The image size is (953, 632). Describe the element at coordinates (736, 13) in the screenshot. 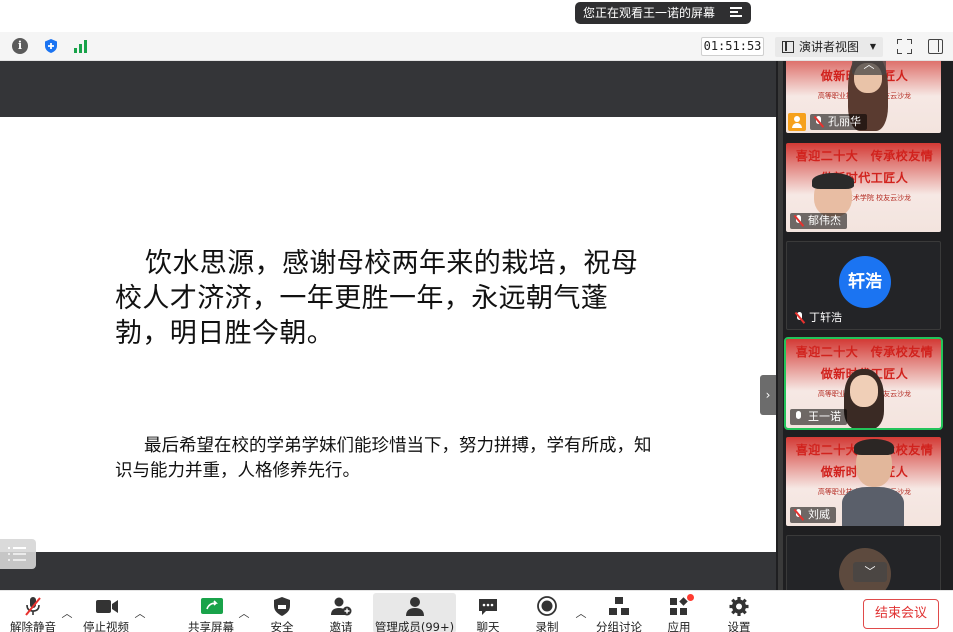

I see `view-options-menu-icon` at that location.